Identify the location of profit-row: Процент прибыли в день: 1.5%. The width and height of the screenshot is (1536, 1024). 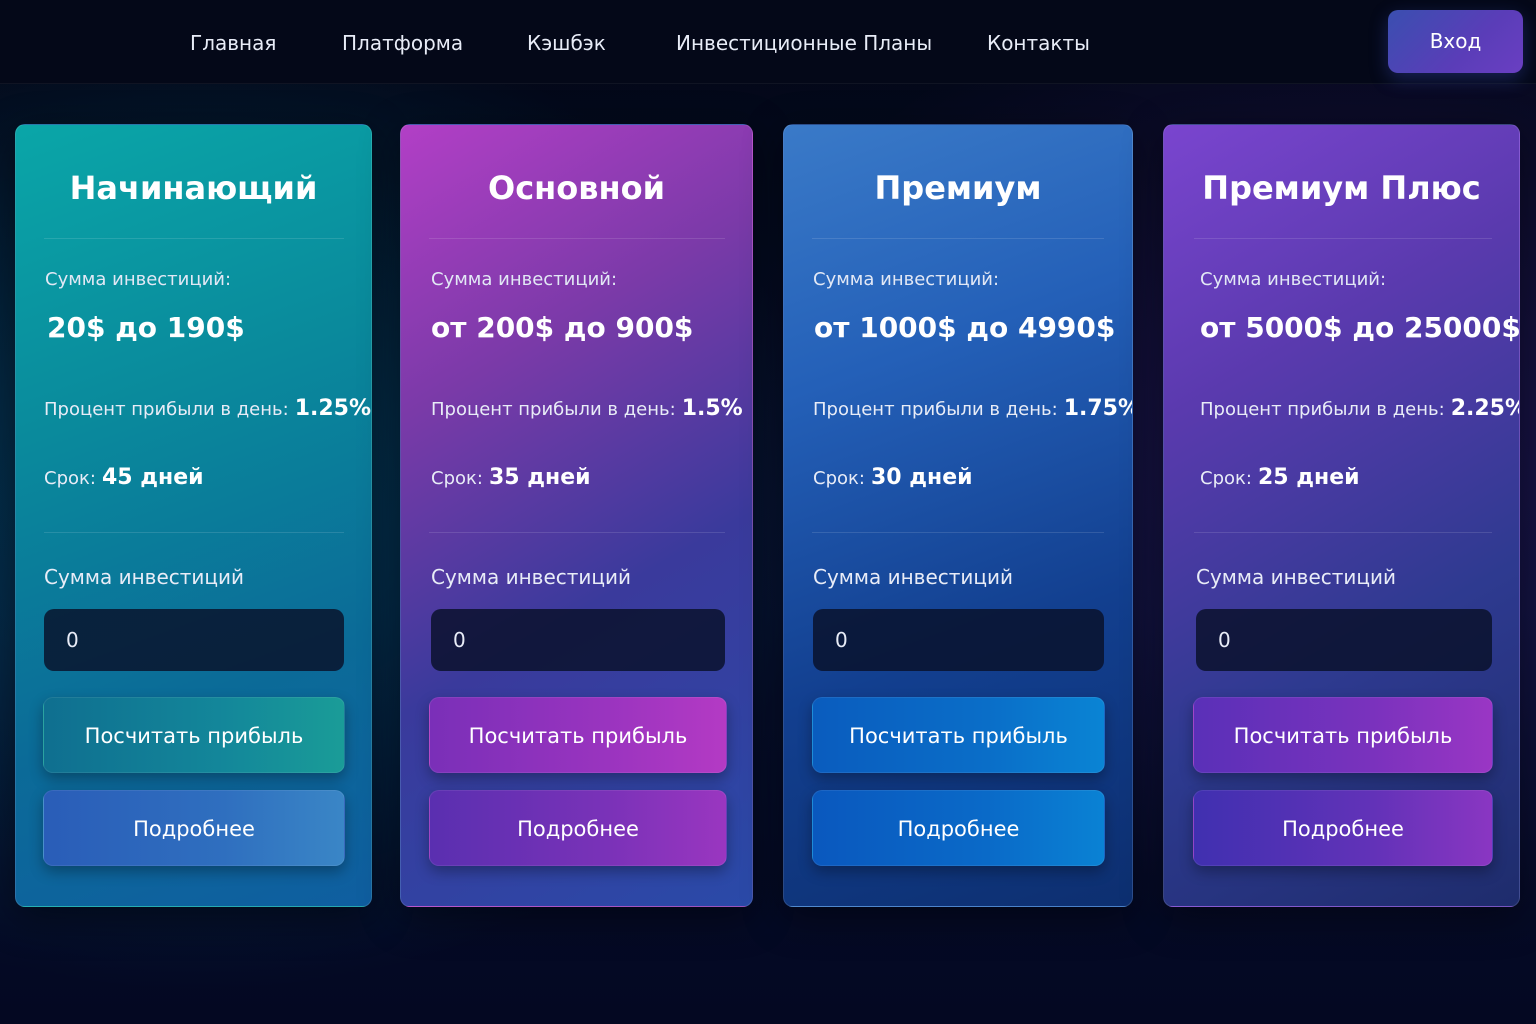
(587, 408).